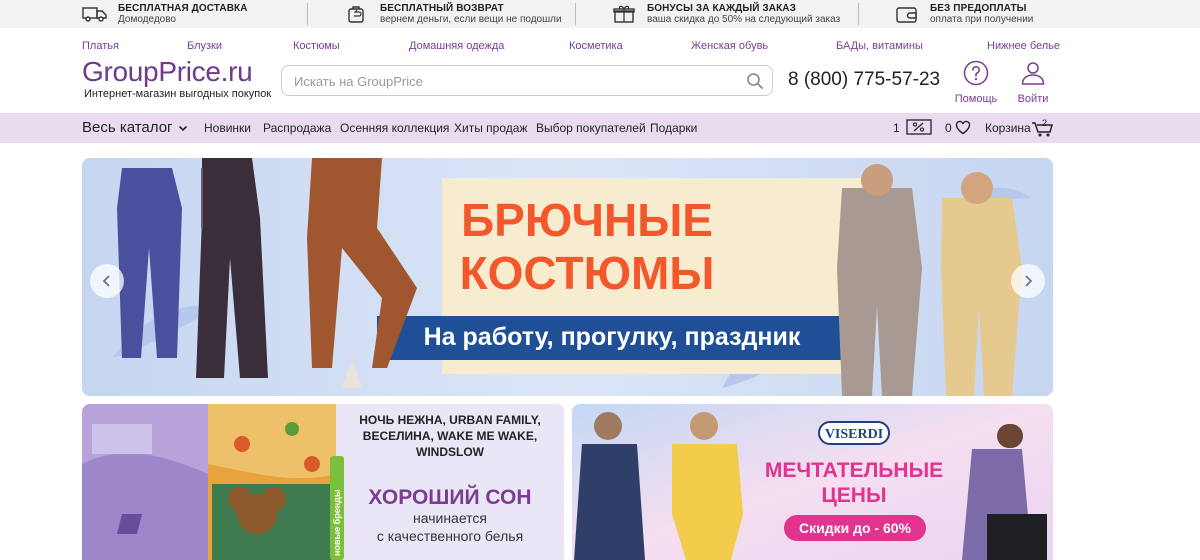  What do you see at coordinates (182, 128) in the screenshot?
I see `chevron-down-icon` at bounding box center [182, 128].